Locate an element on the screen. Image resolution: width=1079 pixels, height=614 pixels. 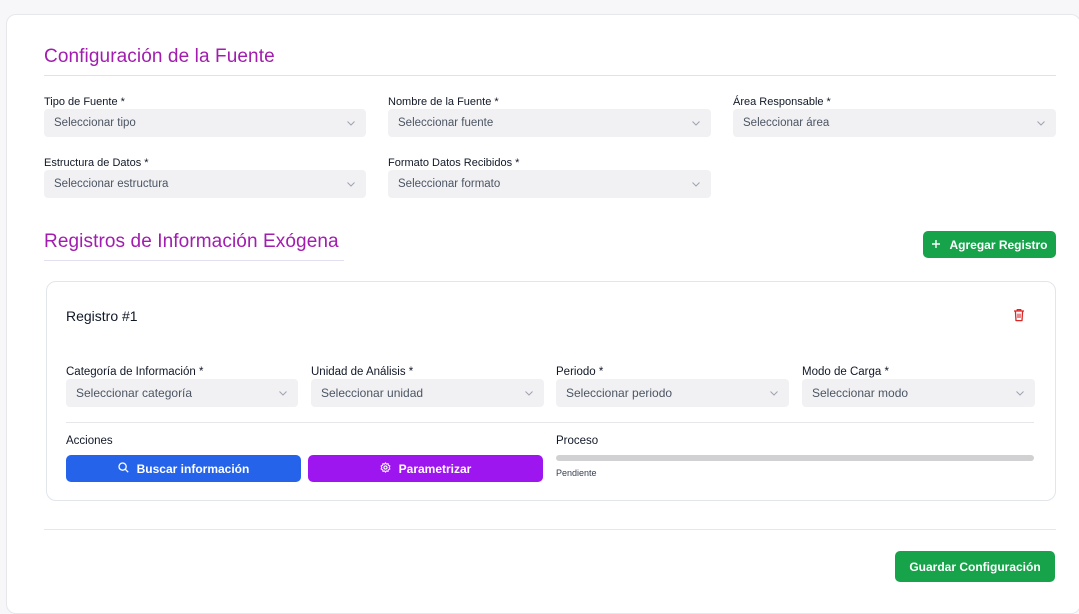
area-responsable-label: Área Responsable * is located at coordinates (782, 102).